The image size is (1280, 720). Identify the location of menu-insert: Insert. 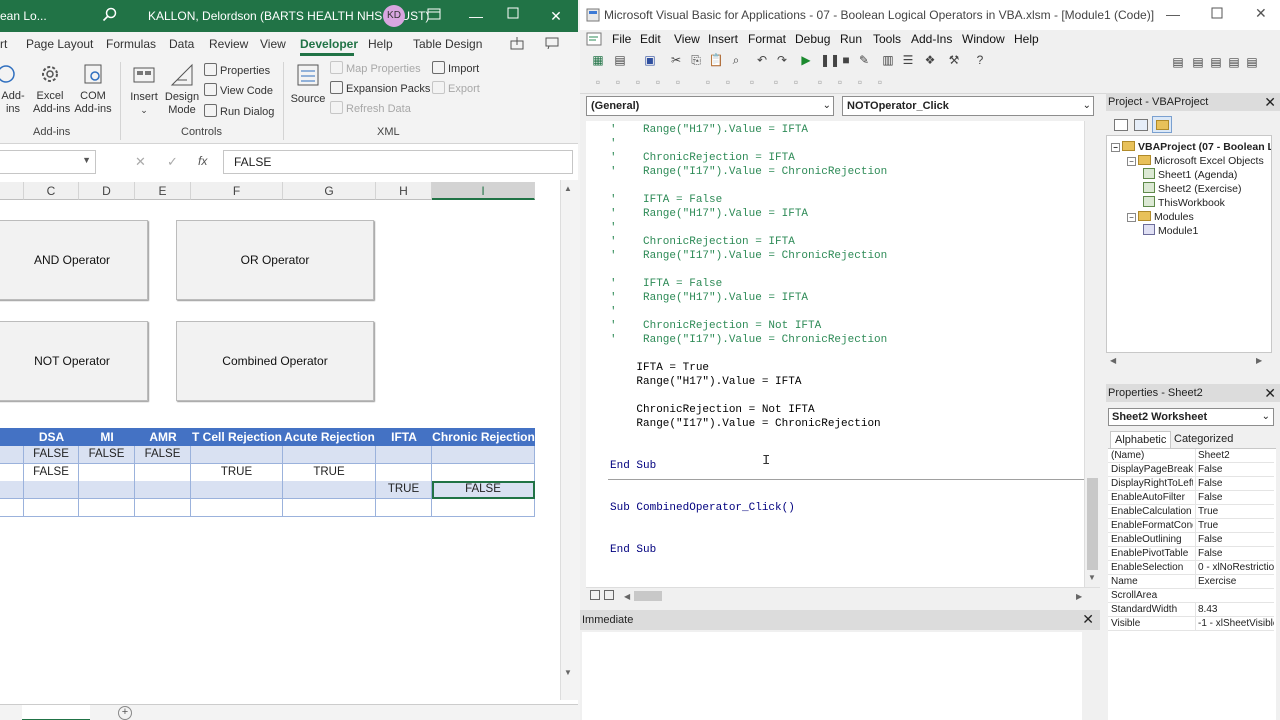
(723, 39).